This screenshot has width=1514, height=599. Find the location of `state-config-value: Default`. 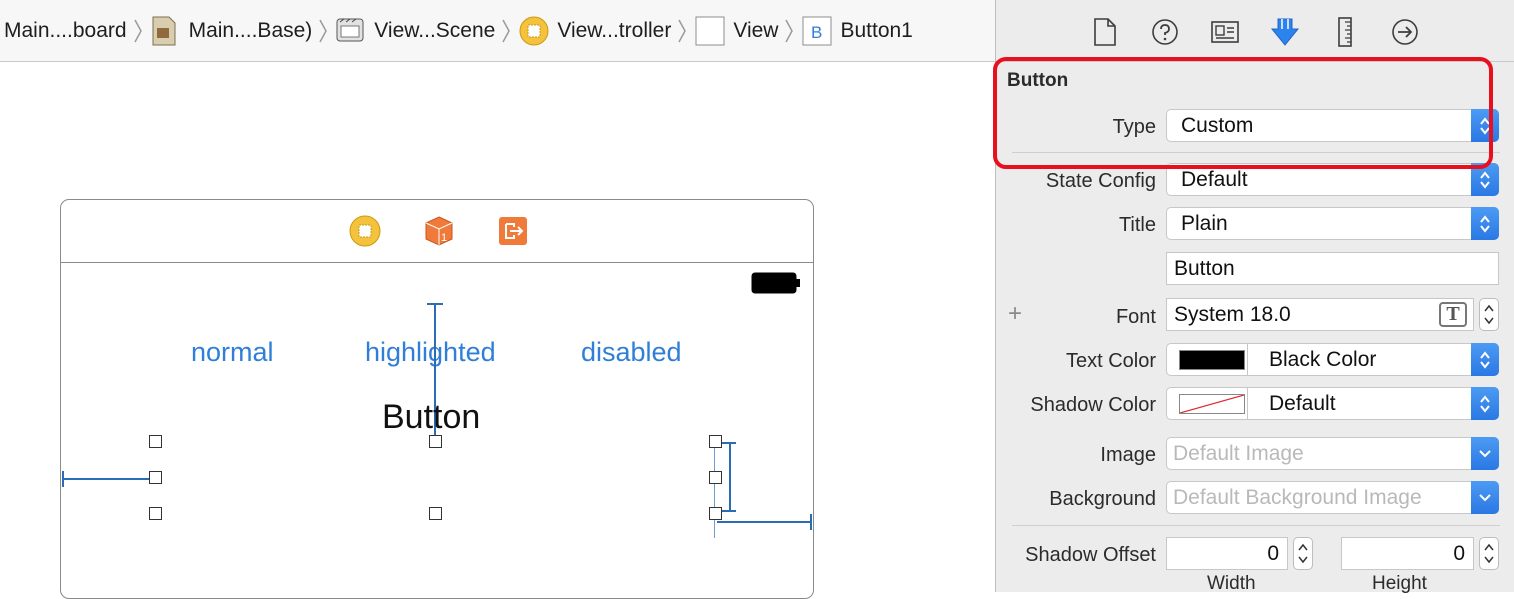

state-config-value: Default is located at coordinates (1214, 179).